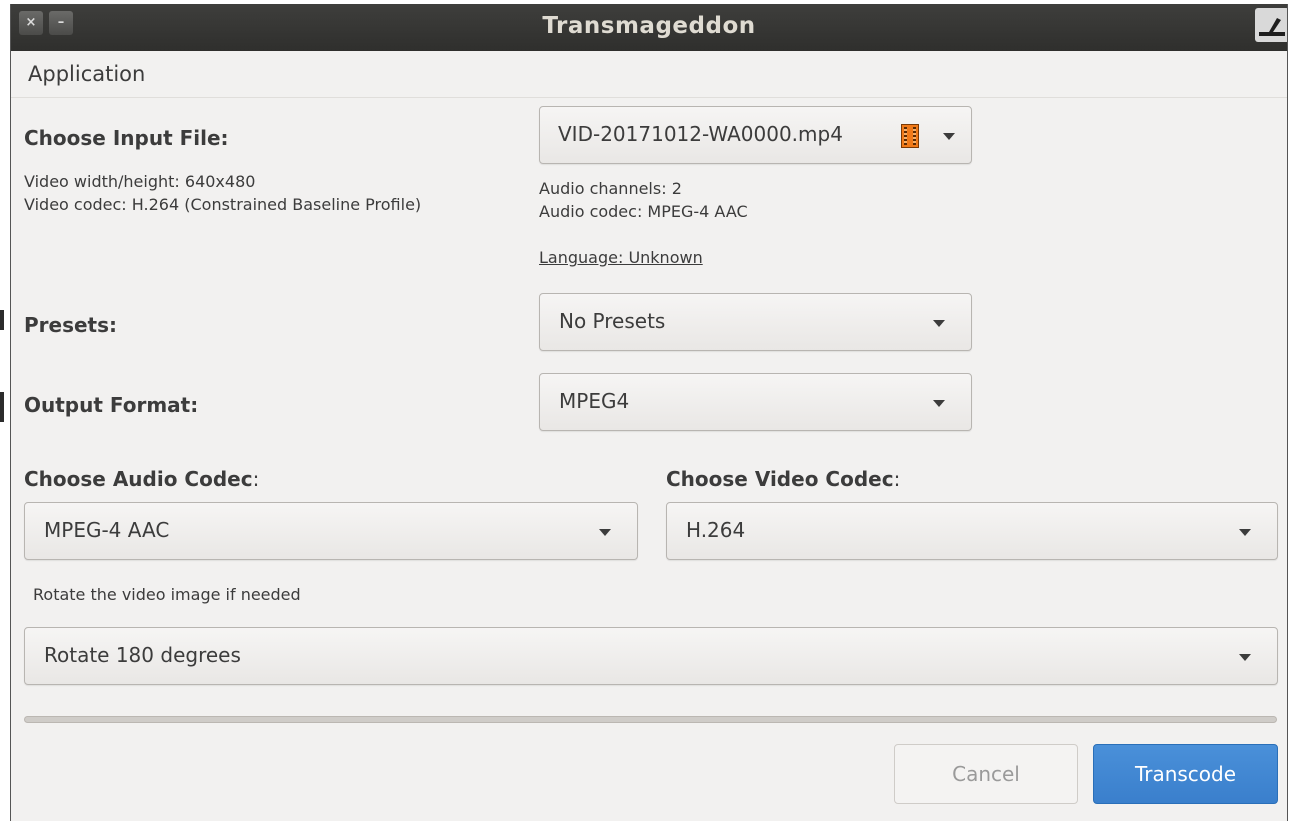  I want to click on video-codec-label: Choose Video Codec:, so click(783, 479).